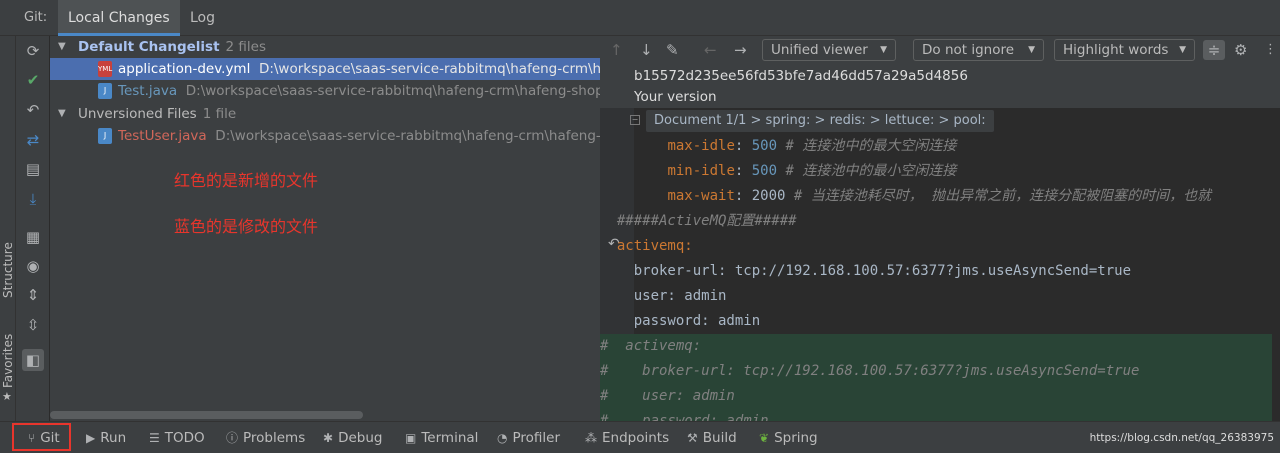 The image size is (1280, 453). Describe the element at coordinates (8, 361) in the screenshot. I see `favorites-label: Favorites` at that location.